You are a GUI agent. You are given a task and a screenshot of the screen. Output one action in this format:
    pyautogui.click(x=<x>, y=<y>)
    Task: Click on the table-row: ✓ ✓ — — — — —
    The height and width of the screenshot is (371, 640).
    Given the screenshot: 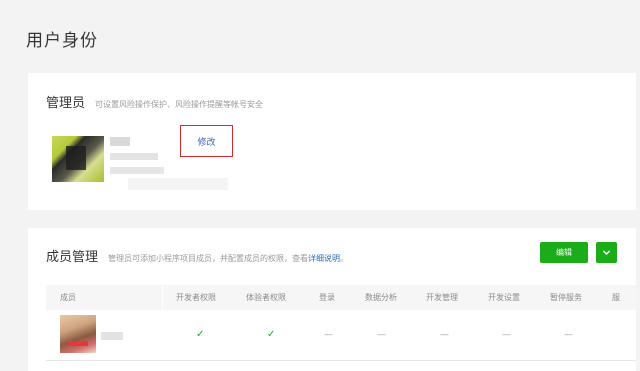 What is the action you would take?
    pyautogui.click(x=341, y=335)
    